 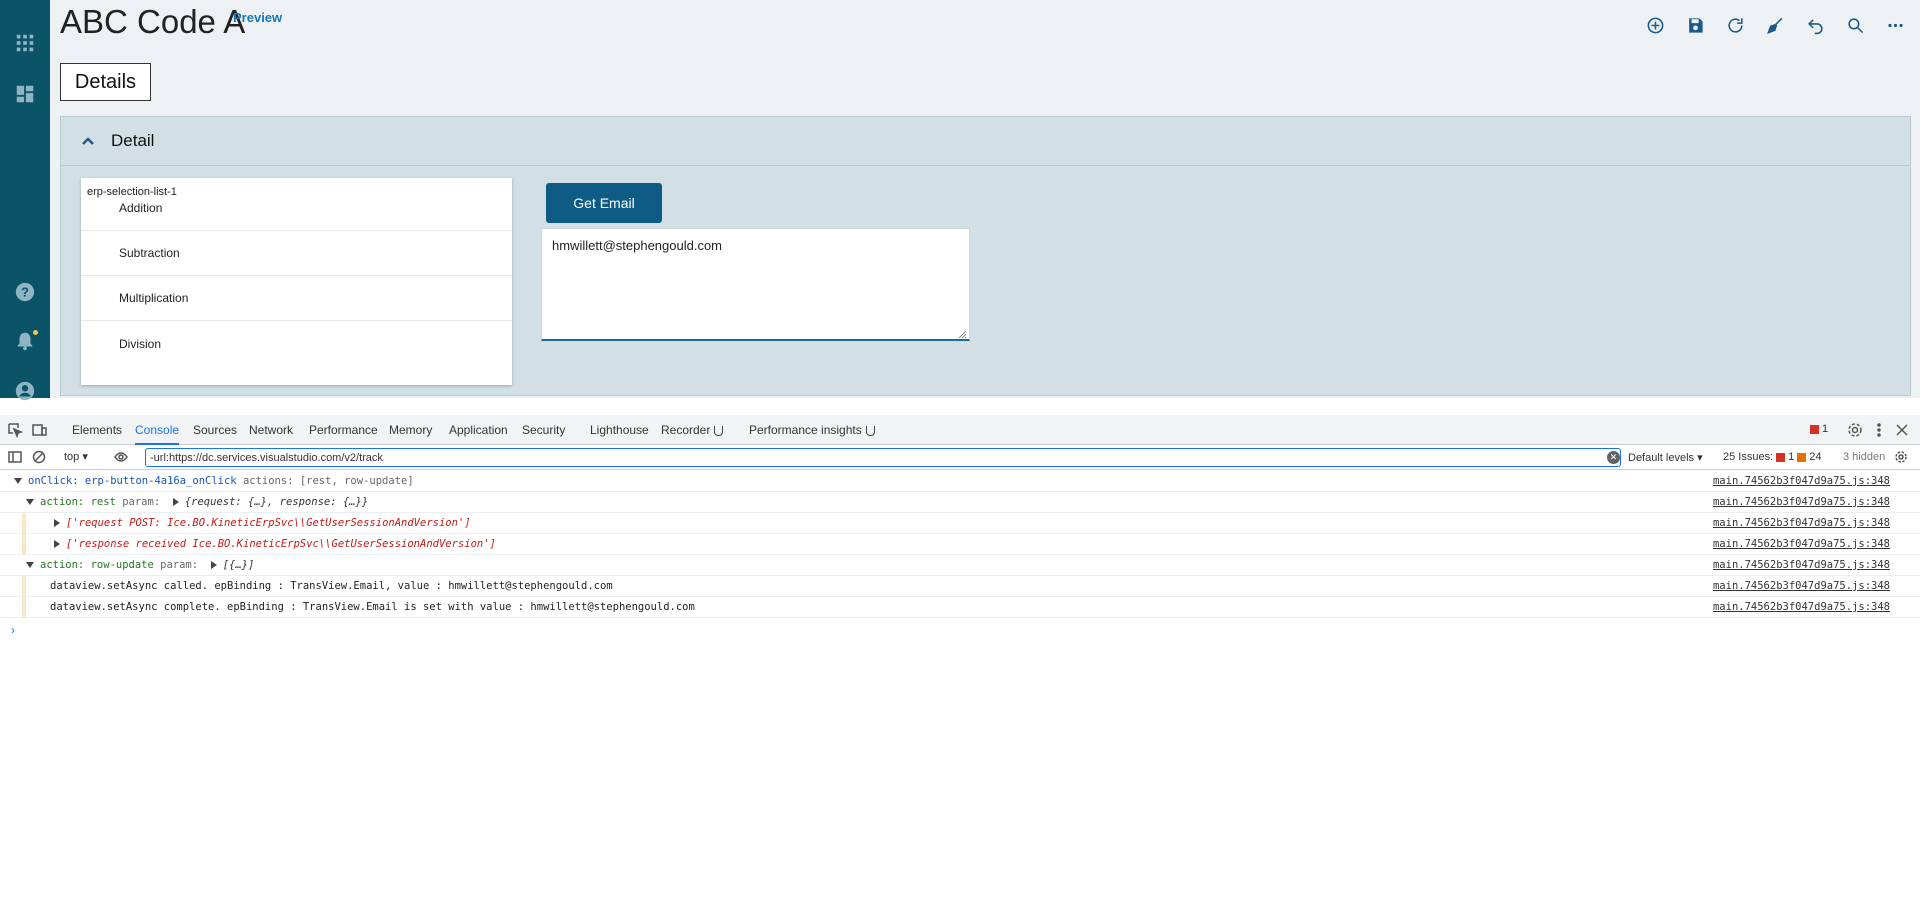 What do you see at coordinates (122, 565) in the screenshot?
I see `log-value: row-update` at bounding box center [122, 565].